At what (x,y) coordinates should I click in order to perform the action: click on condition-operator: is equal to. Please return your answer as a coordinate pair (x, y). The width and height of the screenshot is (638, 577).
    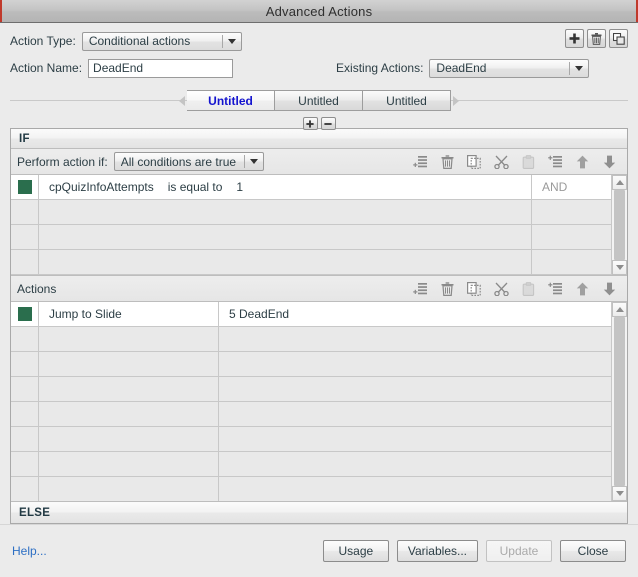
    Looking at the image, I should click on (195, 187).